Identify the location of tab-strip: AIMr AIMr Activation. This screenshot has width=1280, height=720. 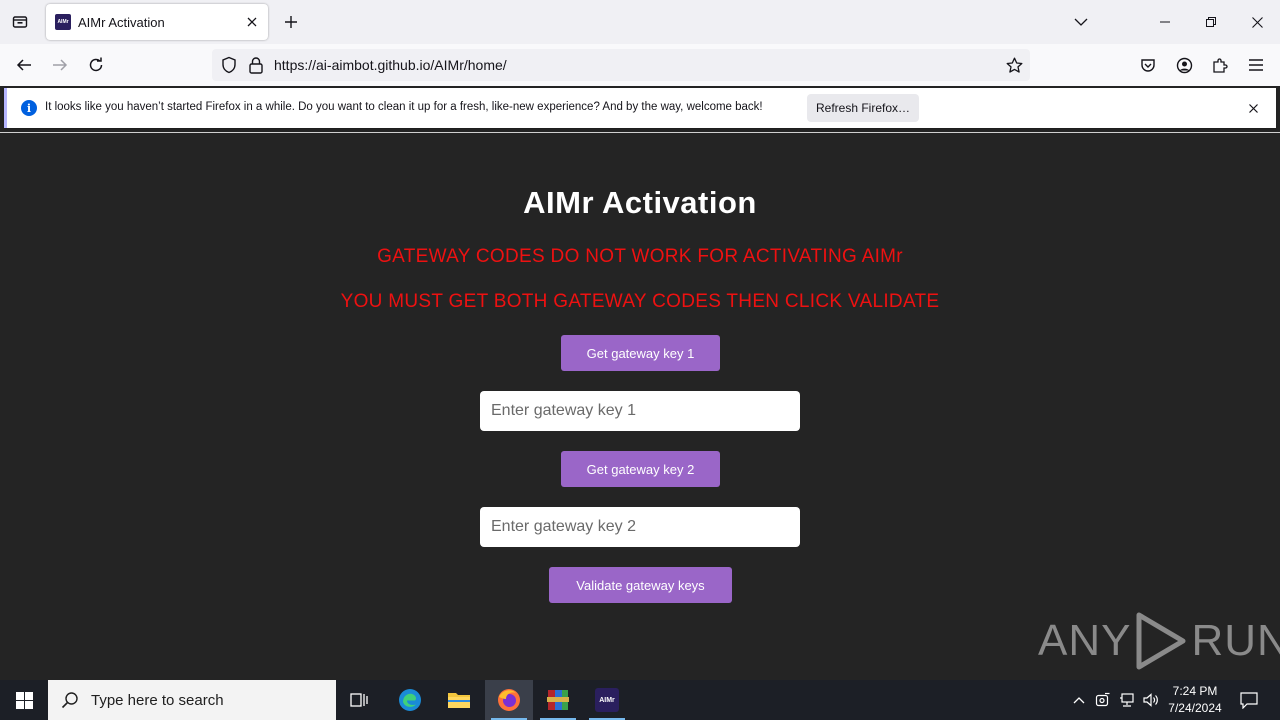
(640, 22).